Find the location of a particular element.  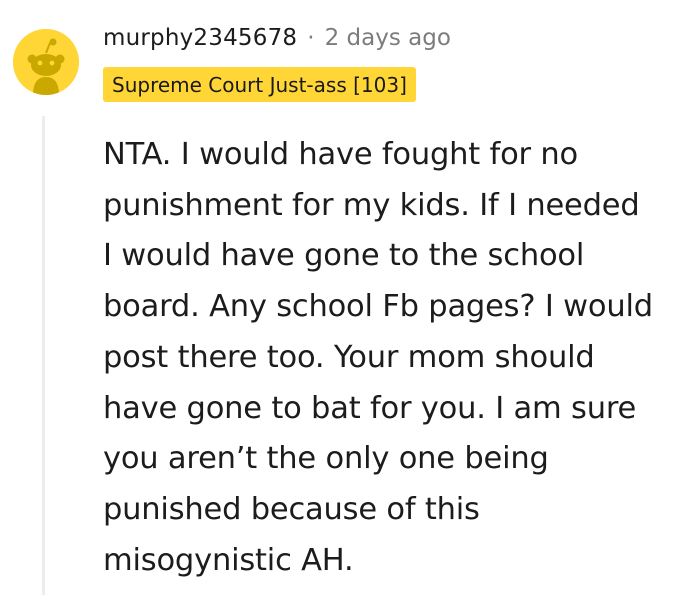

snoo-avatar-icon is located at coordinates (46, 62).